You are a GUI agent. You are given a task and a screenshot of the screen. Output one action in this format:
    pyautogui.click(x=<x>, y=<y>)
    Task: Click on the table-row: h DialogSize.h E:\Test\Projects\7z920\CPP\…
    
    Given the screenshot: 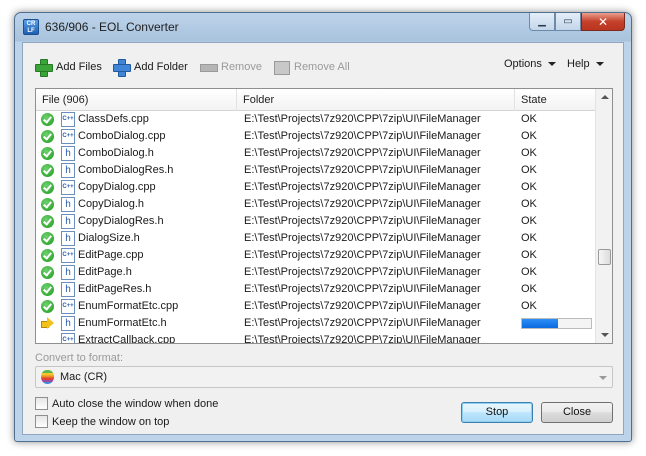 What is the action you would take?
    pyautogui.click(x=316, y=238)
    